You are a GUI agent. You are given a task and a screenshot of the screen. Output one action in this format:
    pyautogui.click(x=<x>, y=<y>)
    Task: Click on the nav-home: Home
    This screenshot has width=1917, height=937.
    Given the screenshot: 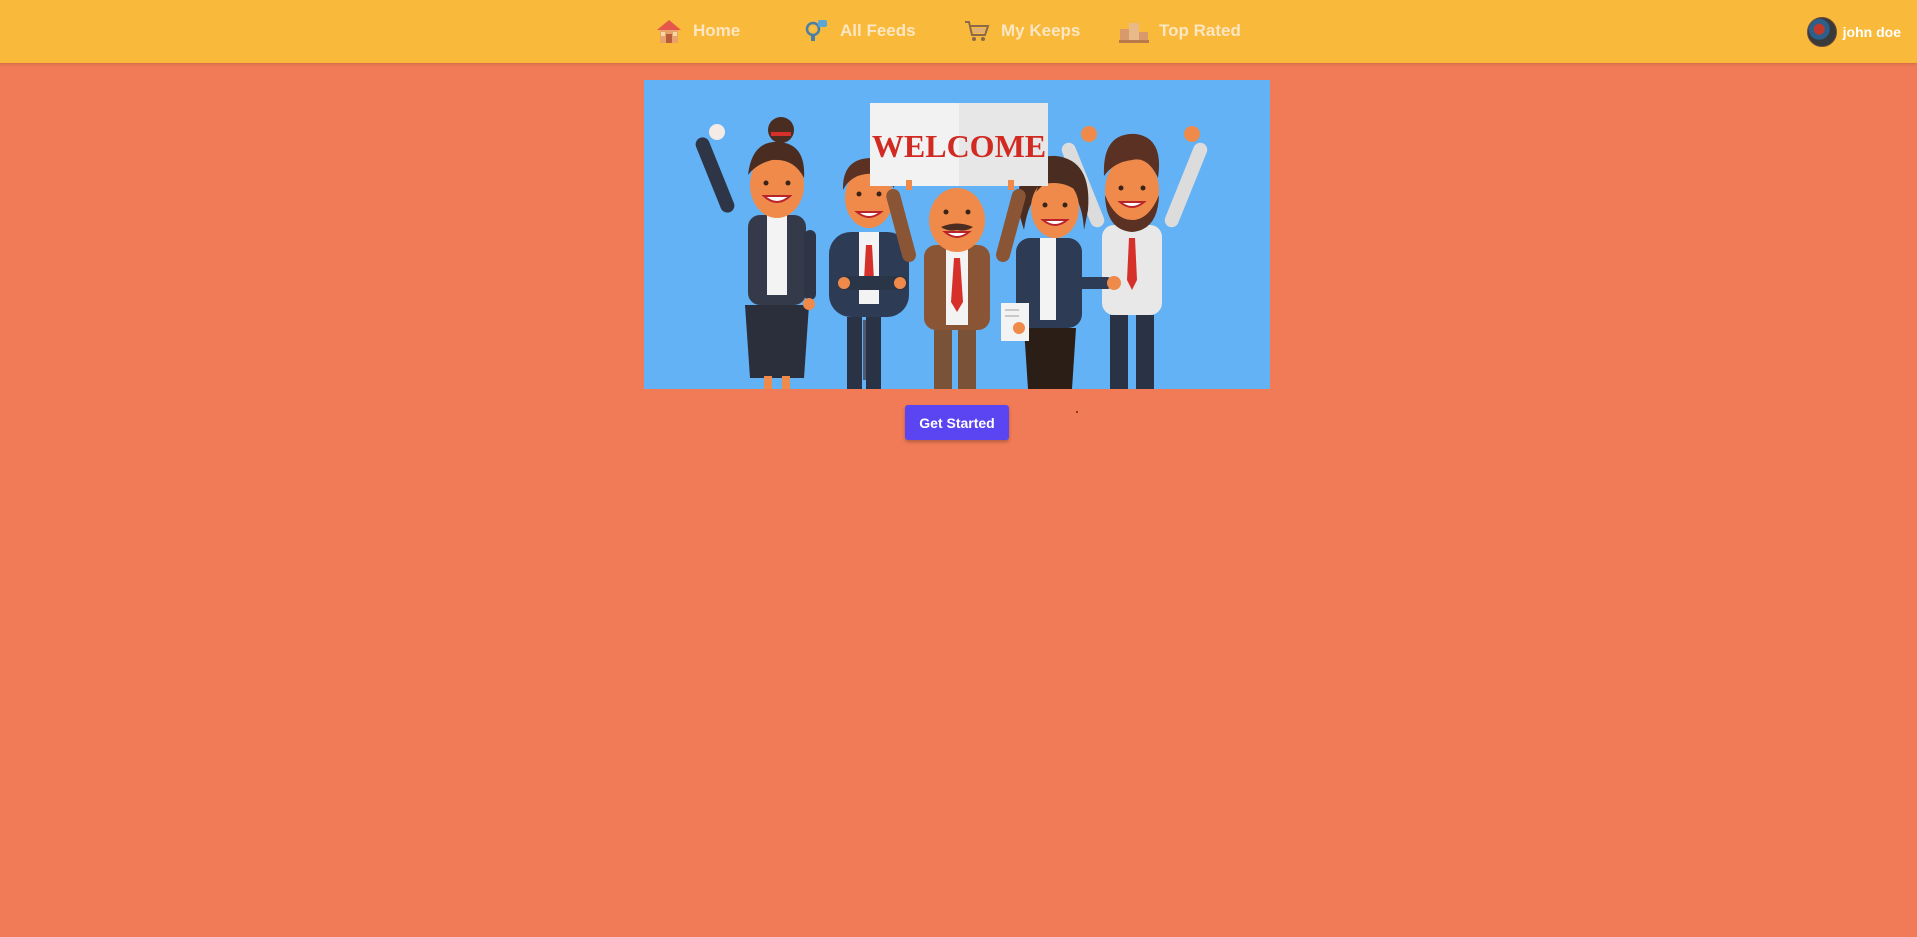 What is the action you would take?
    pyautogui.click(x=697, y=31)
    